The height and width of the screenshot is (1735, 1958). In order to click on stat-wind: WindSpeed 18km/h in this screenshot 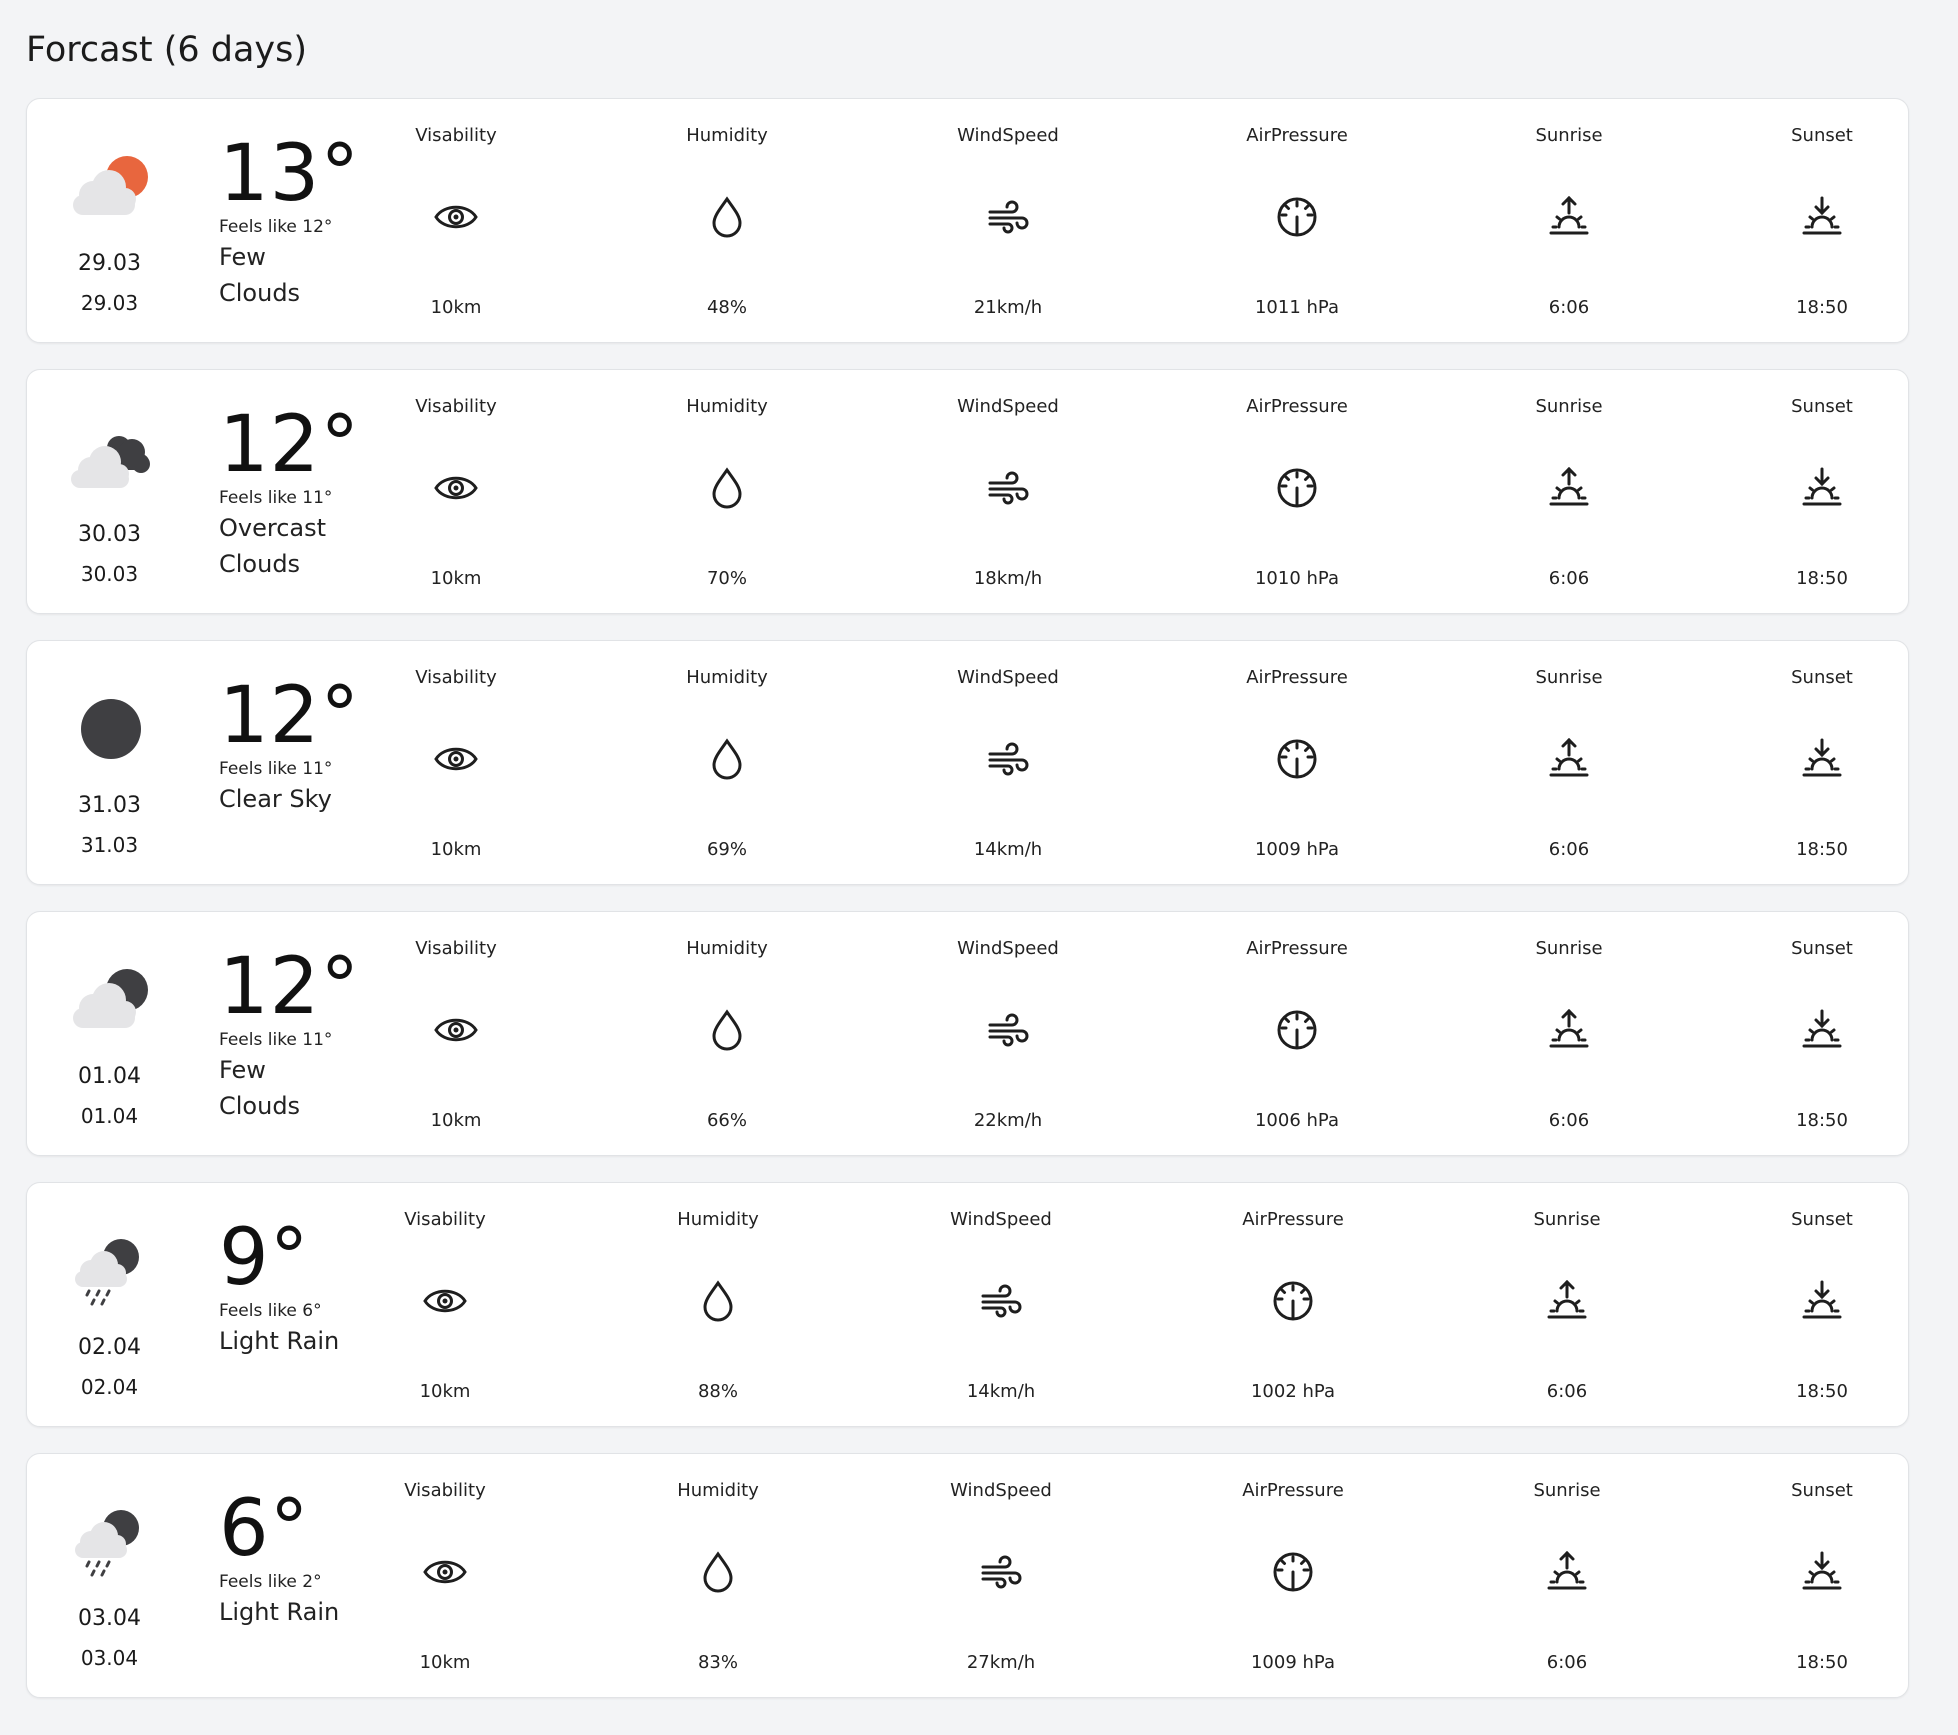, I will do `click(1008, 491)`.